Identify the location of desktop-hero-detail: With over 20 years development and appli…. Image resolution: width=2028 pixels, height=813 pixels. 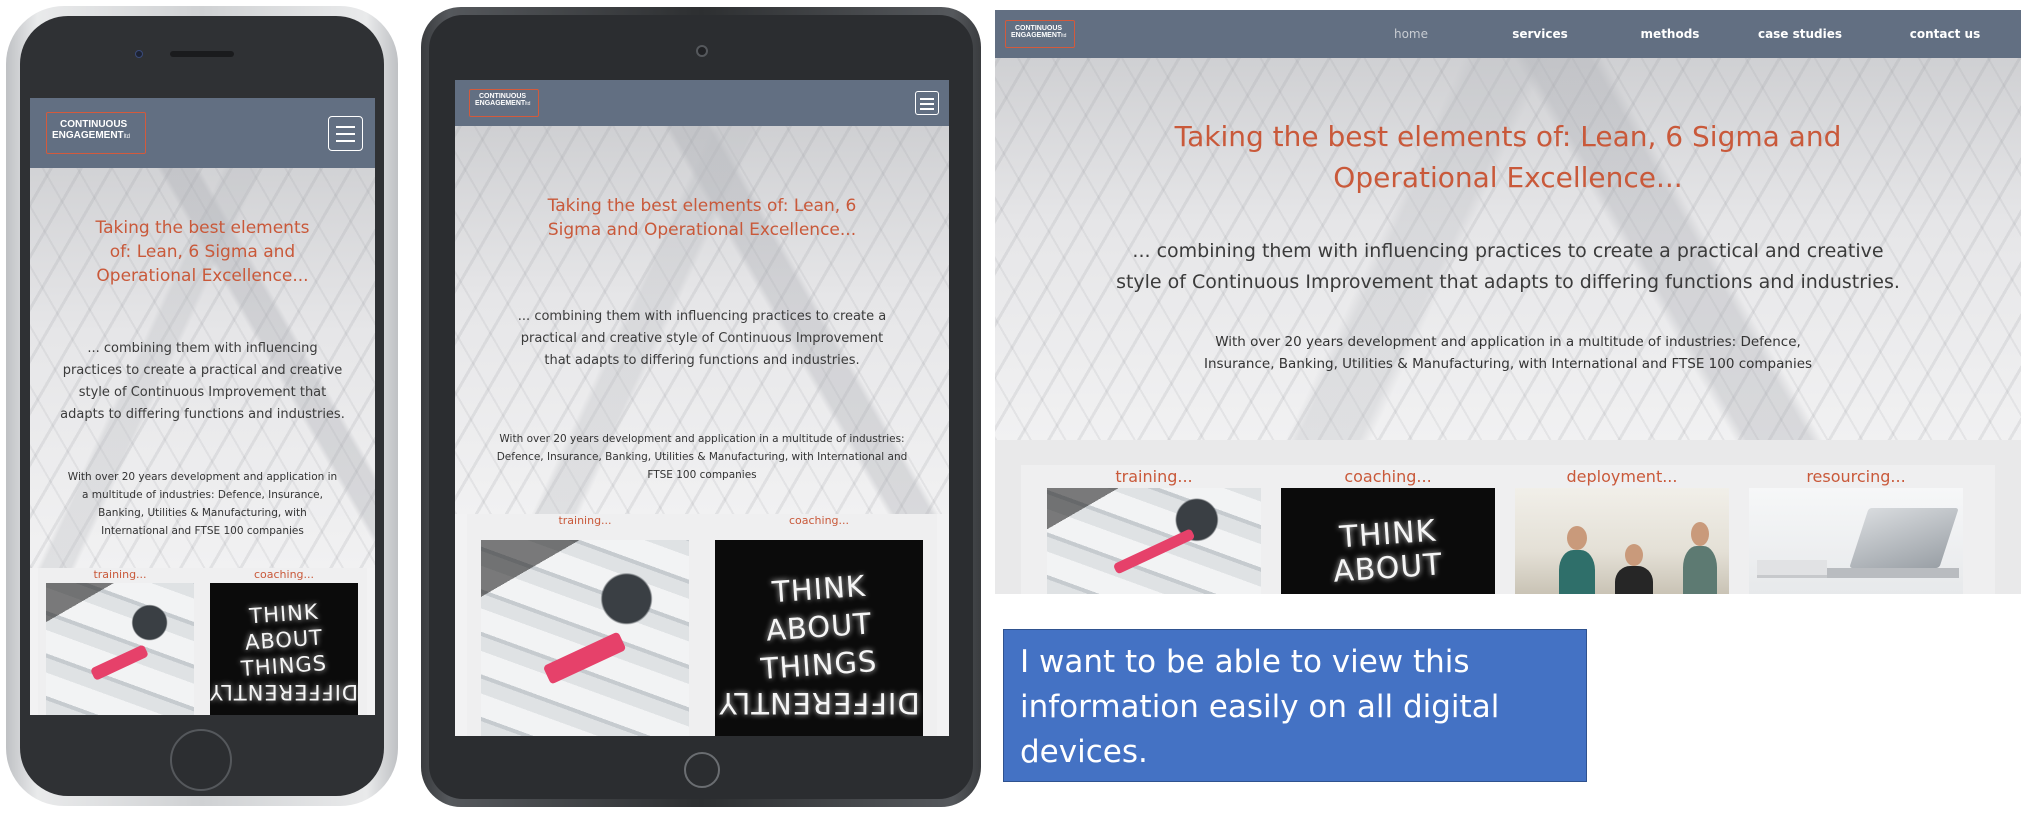
(1508, 353).